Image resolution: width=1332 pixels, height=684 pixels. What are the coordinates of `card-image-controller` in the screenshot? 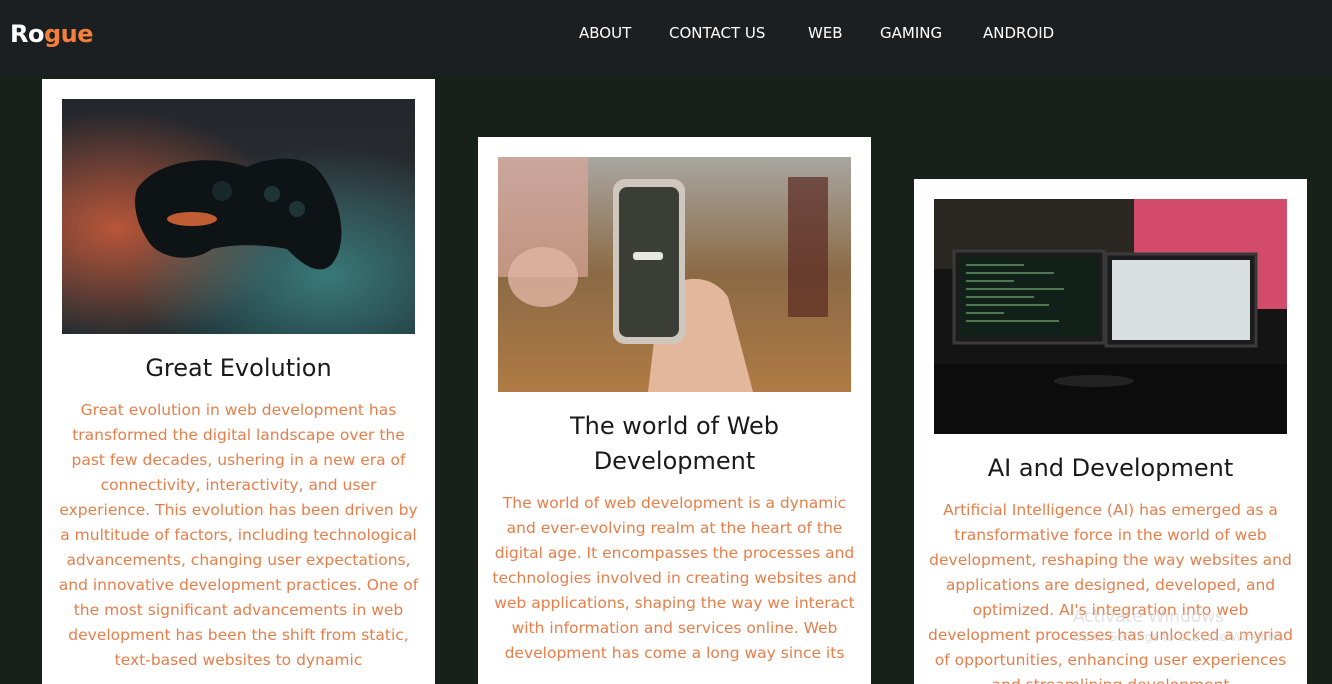 It's located at (238, 216).